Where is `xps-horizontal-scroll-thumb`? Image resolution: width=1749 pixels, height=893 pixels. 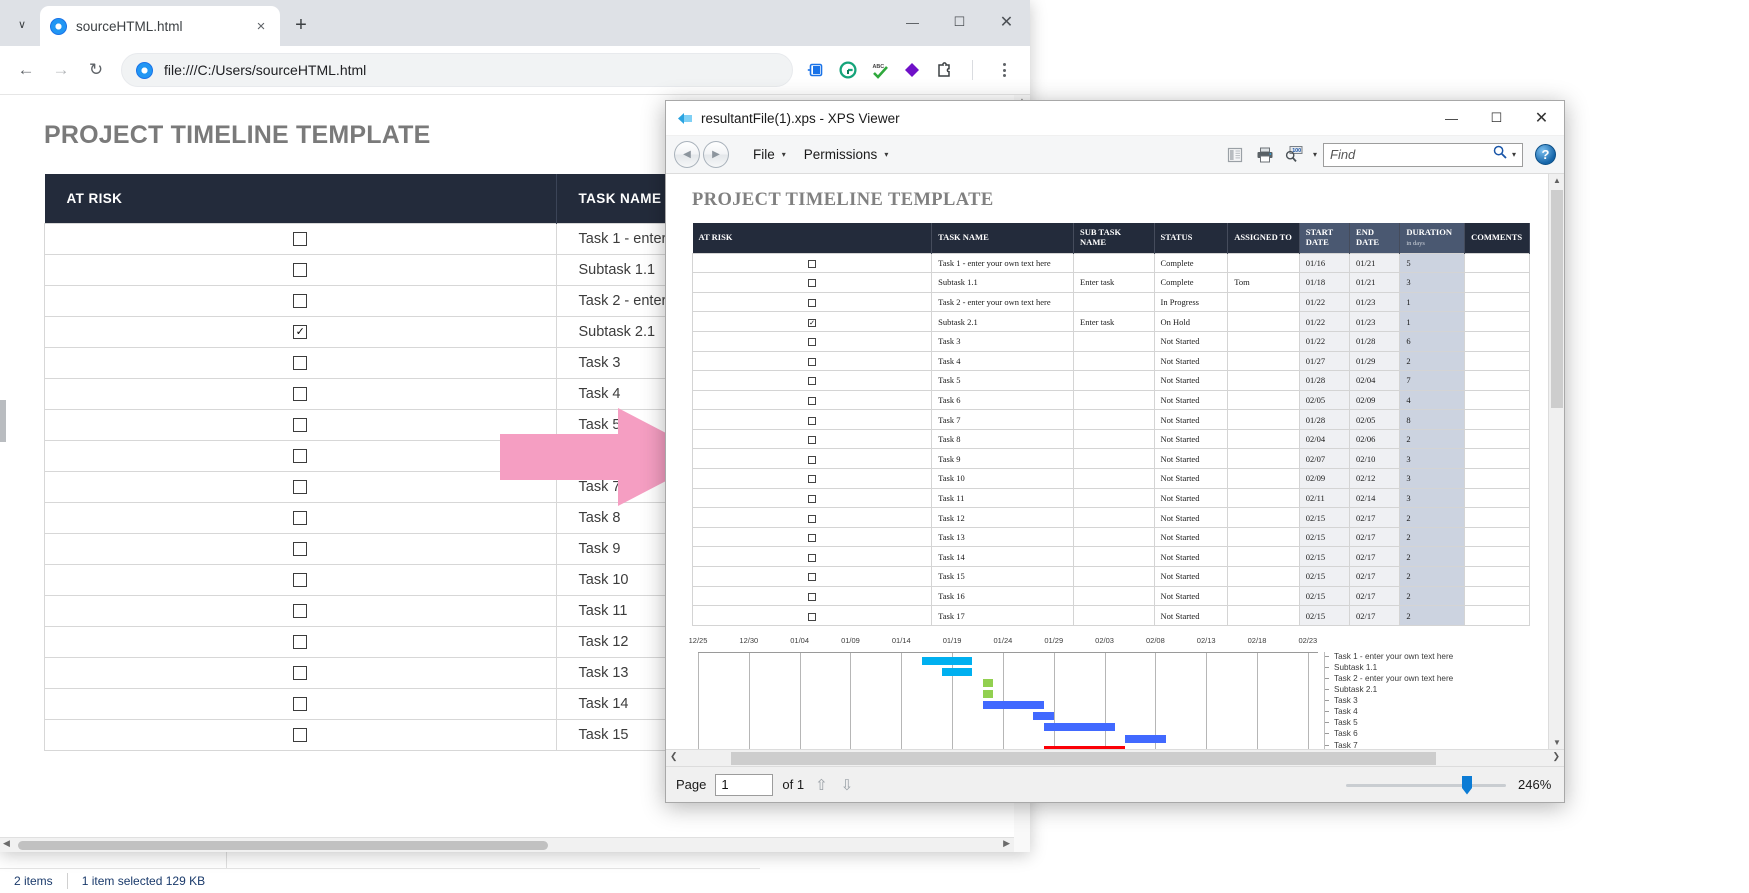
xps-horizontal-scroll-thumb is located at coordinates (1083, 758).